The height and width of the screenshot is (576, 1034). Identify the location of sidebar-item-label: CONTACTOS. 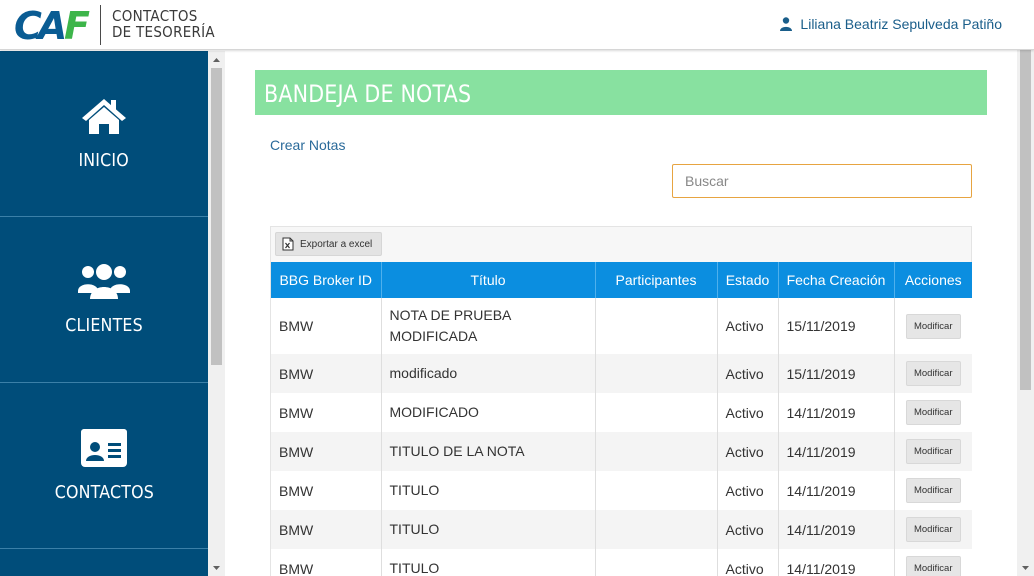
(104, 492).